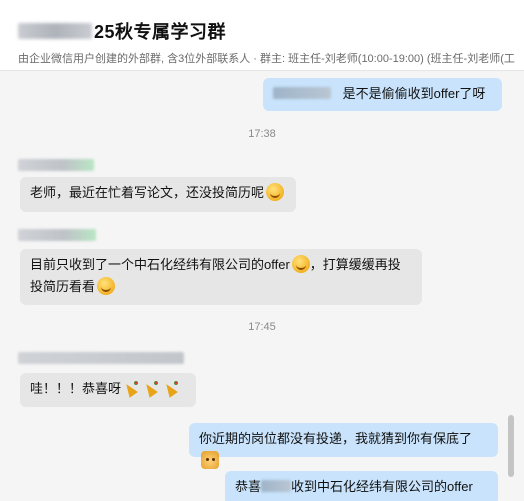 Image resolution: width=524 pixels, height=501 pixels. I want to click on message-bubble-incoming: 老师，最近在忙着写论文，还没投简历呢, so click(158, 194).